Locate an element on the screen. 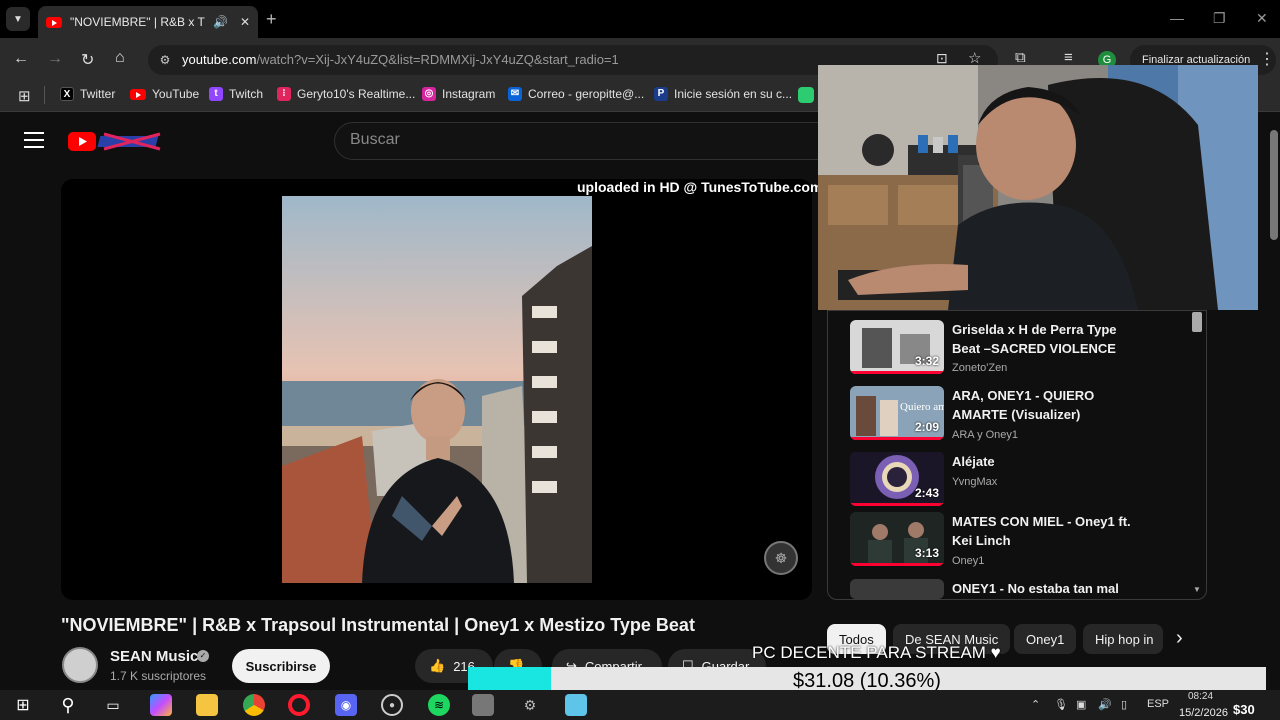 The image size is (1280, 720). channel-name: SEAN Music is located at coordinates (154, 656).